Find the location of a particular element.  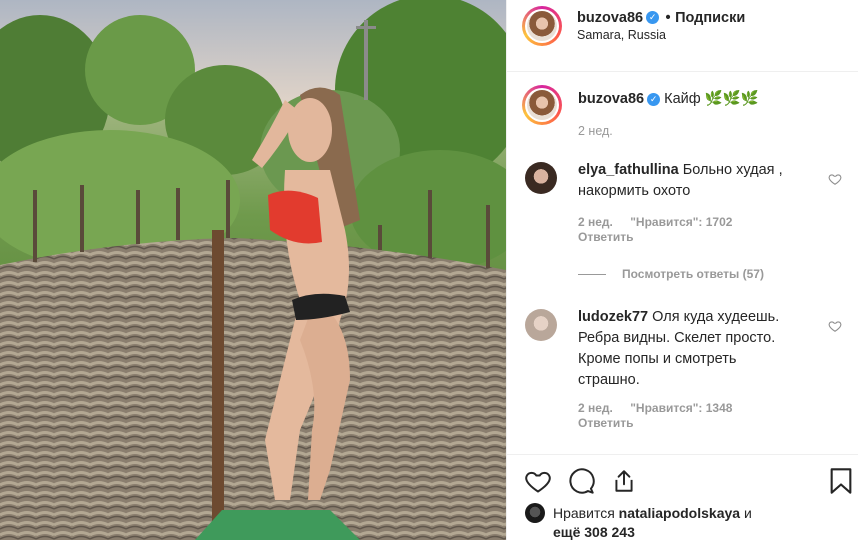

header-line: buzova86 ✓ • Подписки is located at coordinates (661, 18).